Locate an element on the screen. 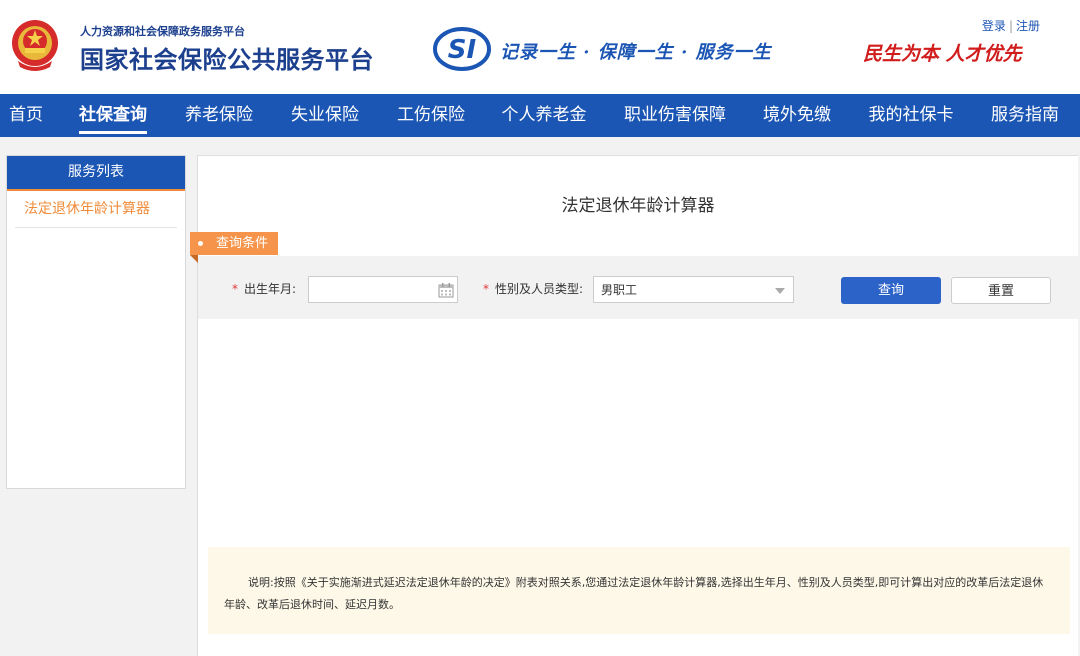 The width and height of the screenshot is (1080, 656). gender-type-label: * 性别及人员类型: is located at coordinates (533, 287).